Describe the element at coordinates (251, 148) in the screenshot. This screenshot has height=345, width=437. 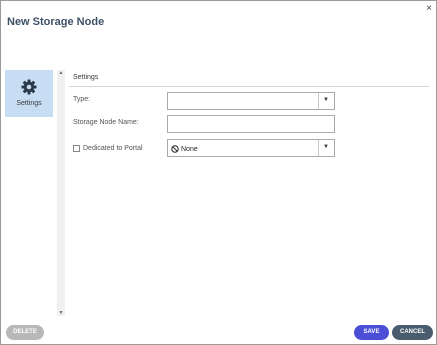
I see `dedicated-portal-select: None ▼` at that location.